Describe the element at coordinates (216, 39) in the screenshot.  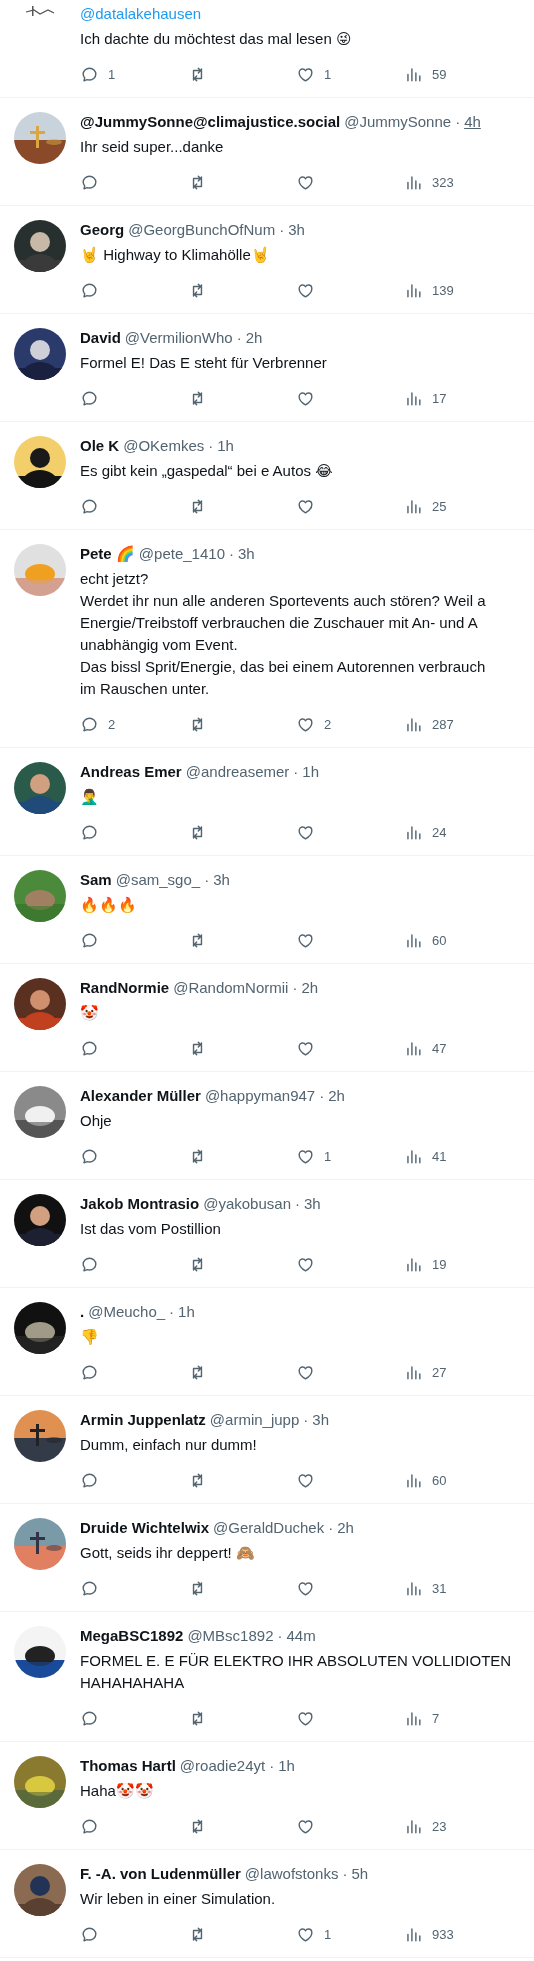
I see `post-text: Ich dachte du möchtest das mal lesen 😜` at that location.